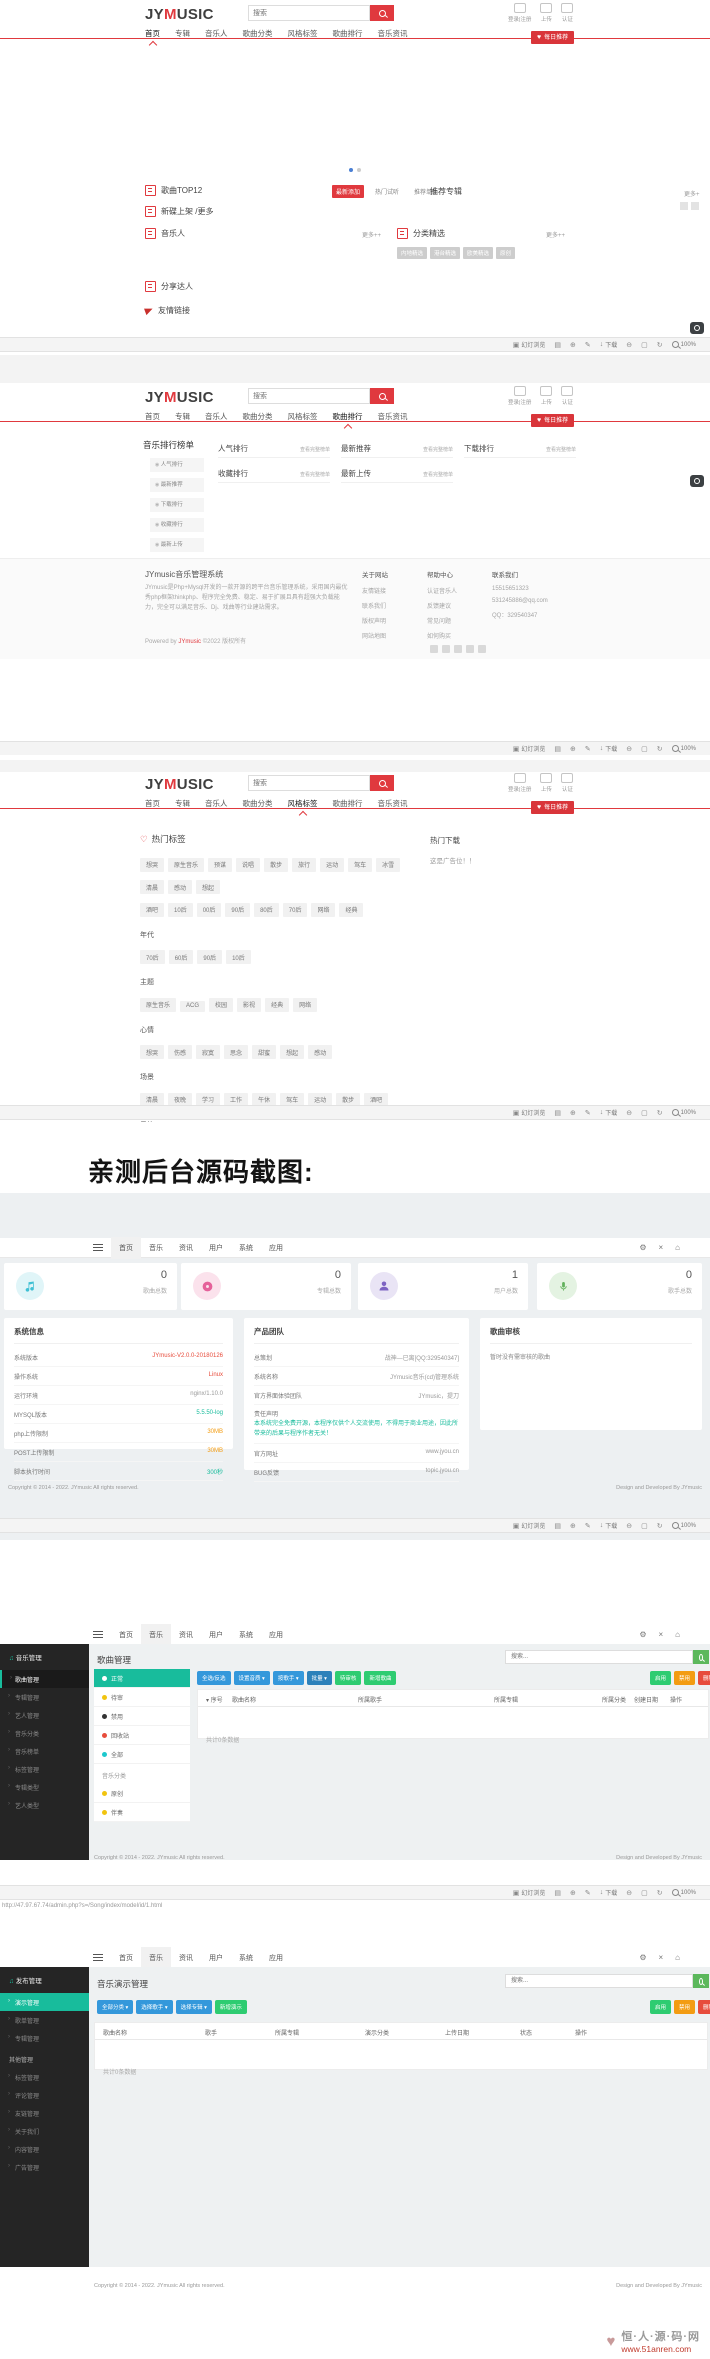 This screenshot has width=710, height=2359. What do you see at coordinates (478, 253) in the screenshot?
I see `category-tag: 欧美精选` at bounding box center [478, 253].